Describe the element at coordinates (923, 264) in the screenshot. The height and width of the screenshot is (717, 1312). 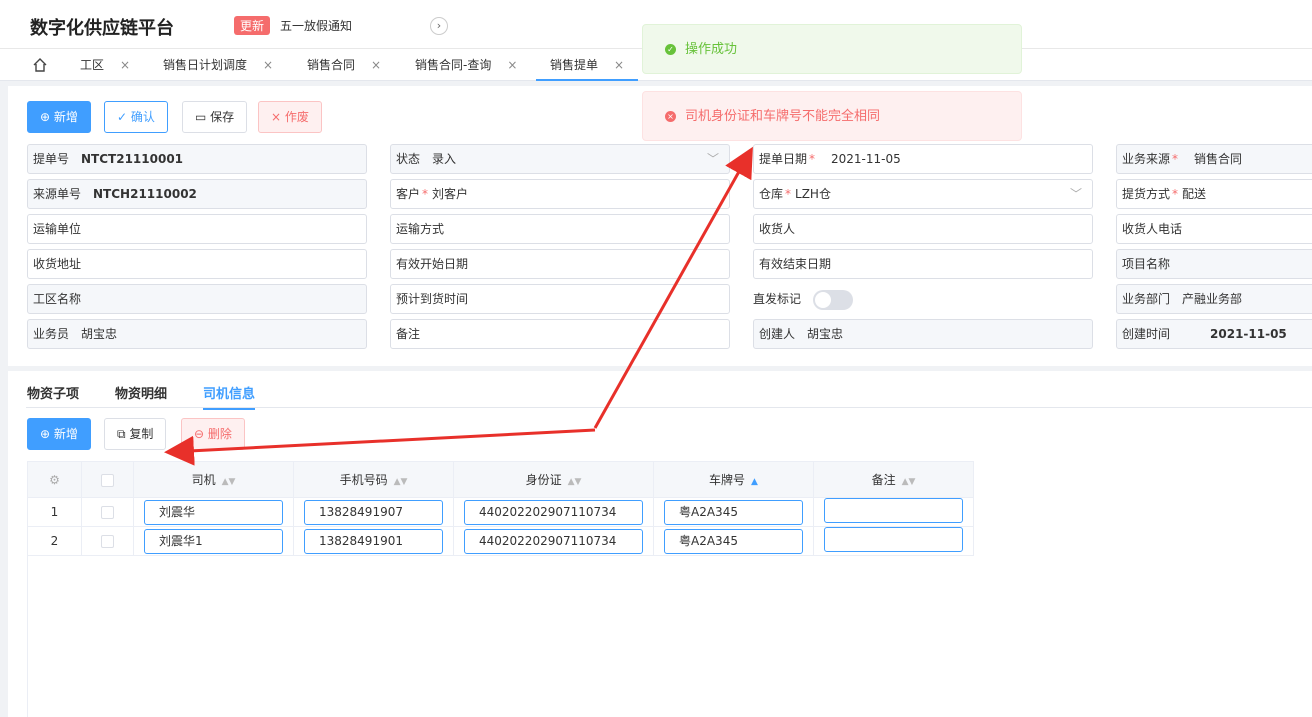
I see `valid-end-field: 有效结束日期` at that location.